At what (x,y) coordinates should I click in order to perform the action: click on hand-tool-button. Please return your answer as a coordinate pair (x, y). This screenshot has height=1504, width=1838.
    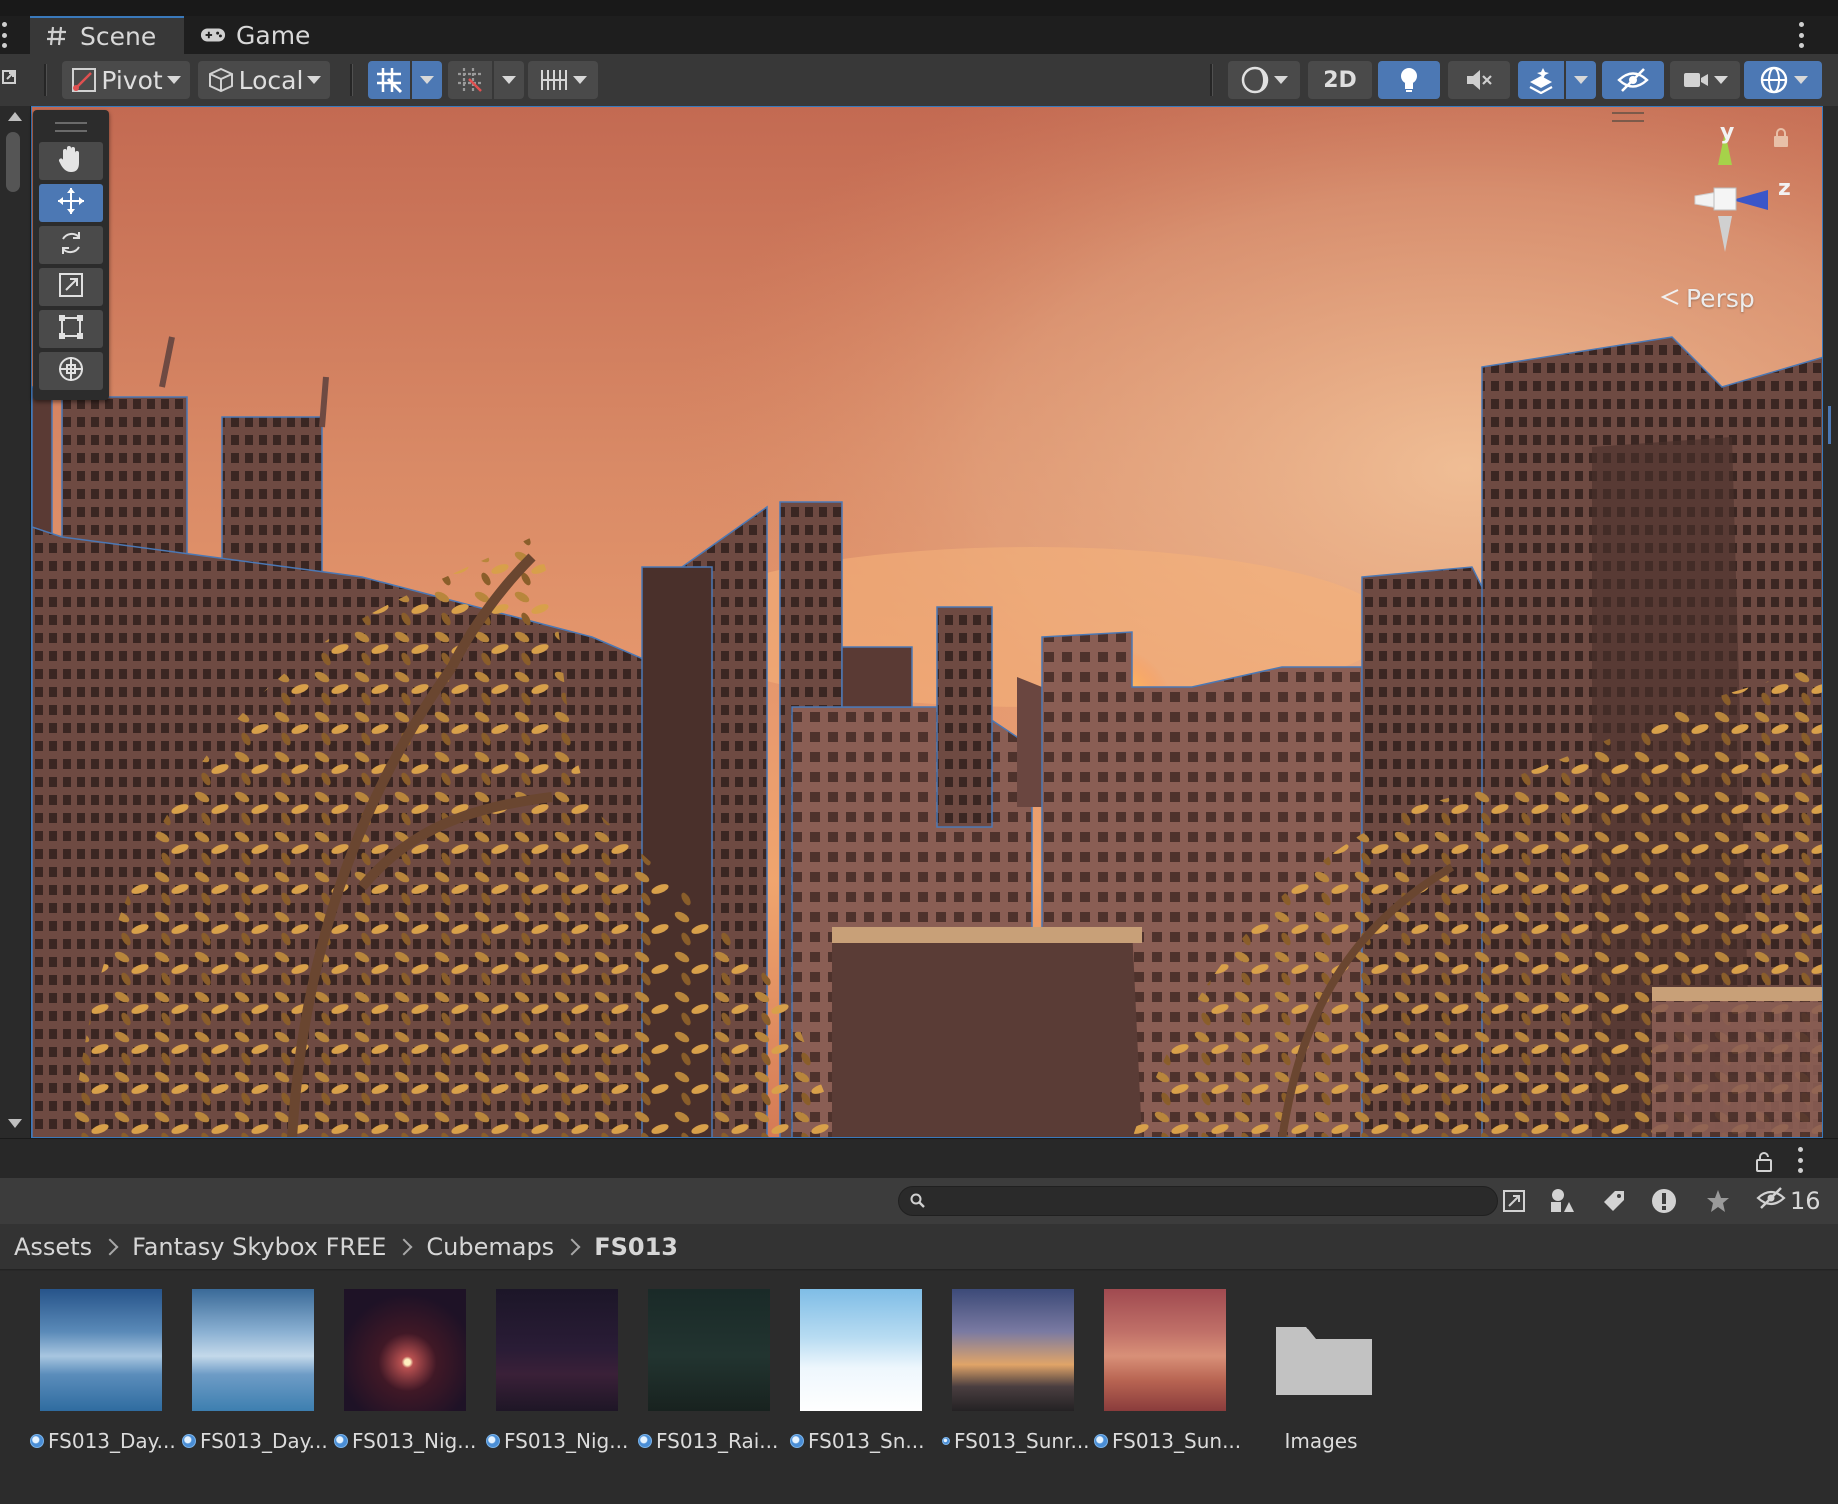
    Looking at the image, I should click on (71, 161).